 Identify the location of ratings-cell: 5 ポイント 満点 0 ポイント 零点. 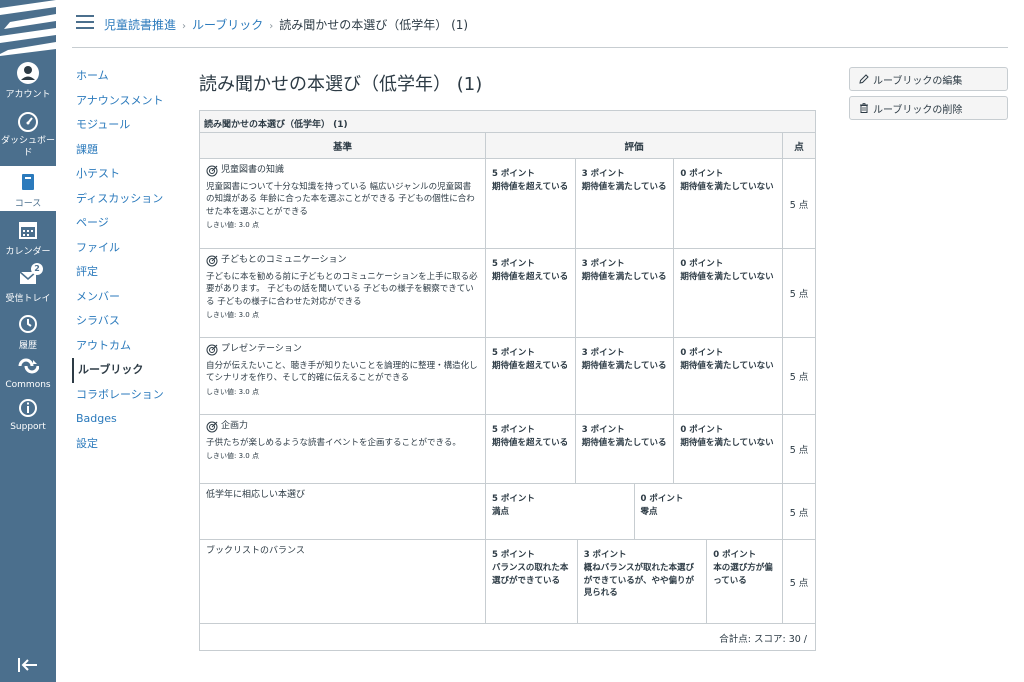
(634, 511).